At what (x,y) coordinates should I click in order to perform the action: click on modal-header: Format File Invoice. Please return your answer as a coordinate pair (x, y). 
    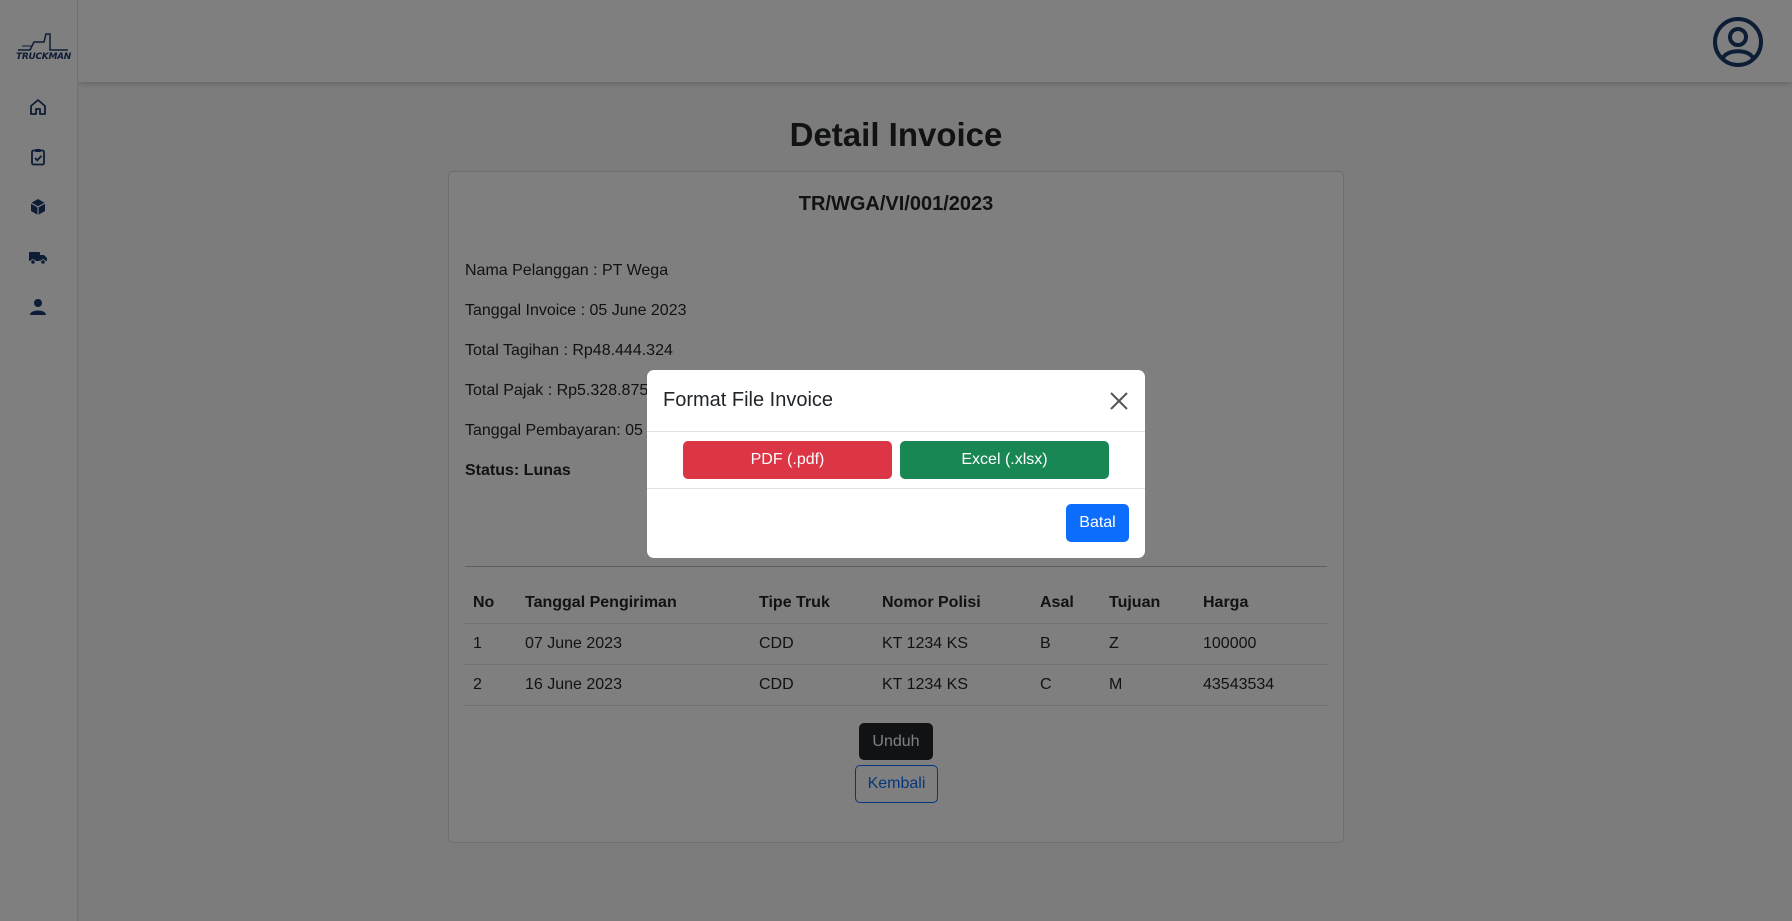
    Looking at the image, I should click on (896, 401).